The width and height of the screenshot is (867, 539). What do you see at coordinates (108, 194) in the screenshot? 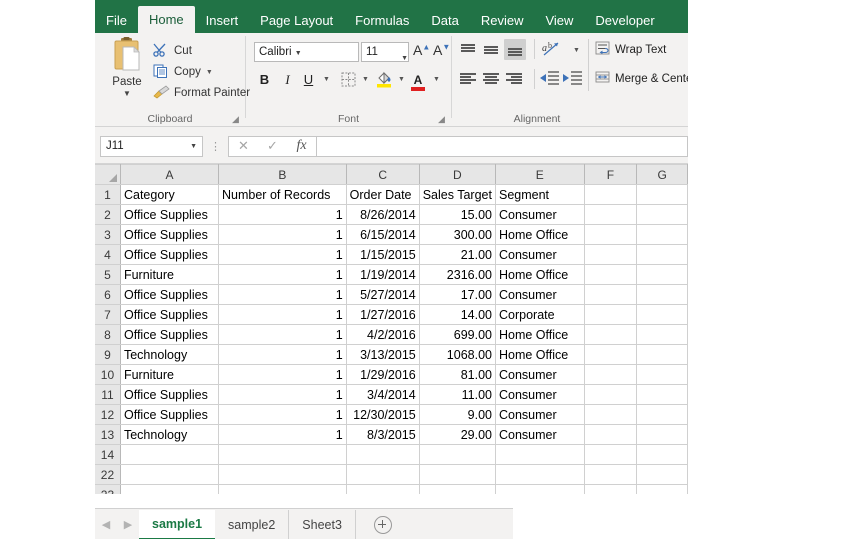
I see `row-header-1: 1` at bounding box center [108, 194].